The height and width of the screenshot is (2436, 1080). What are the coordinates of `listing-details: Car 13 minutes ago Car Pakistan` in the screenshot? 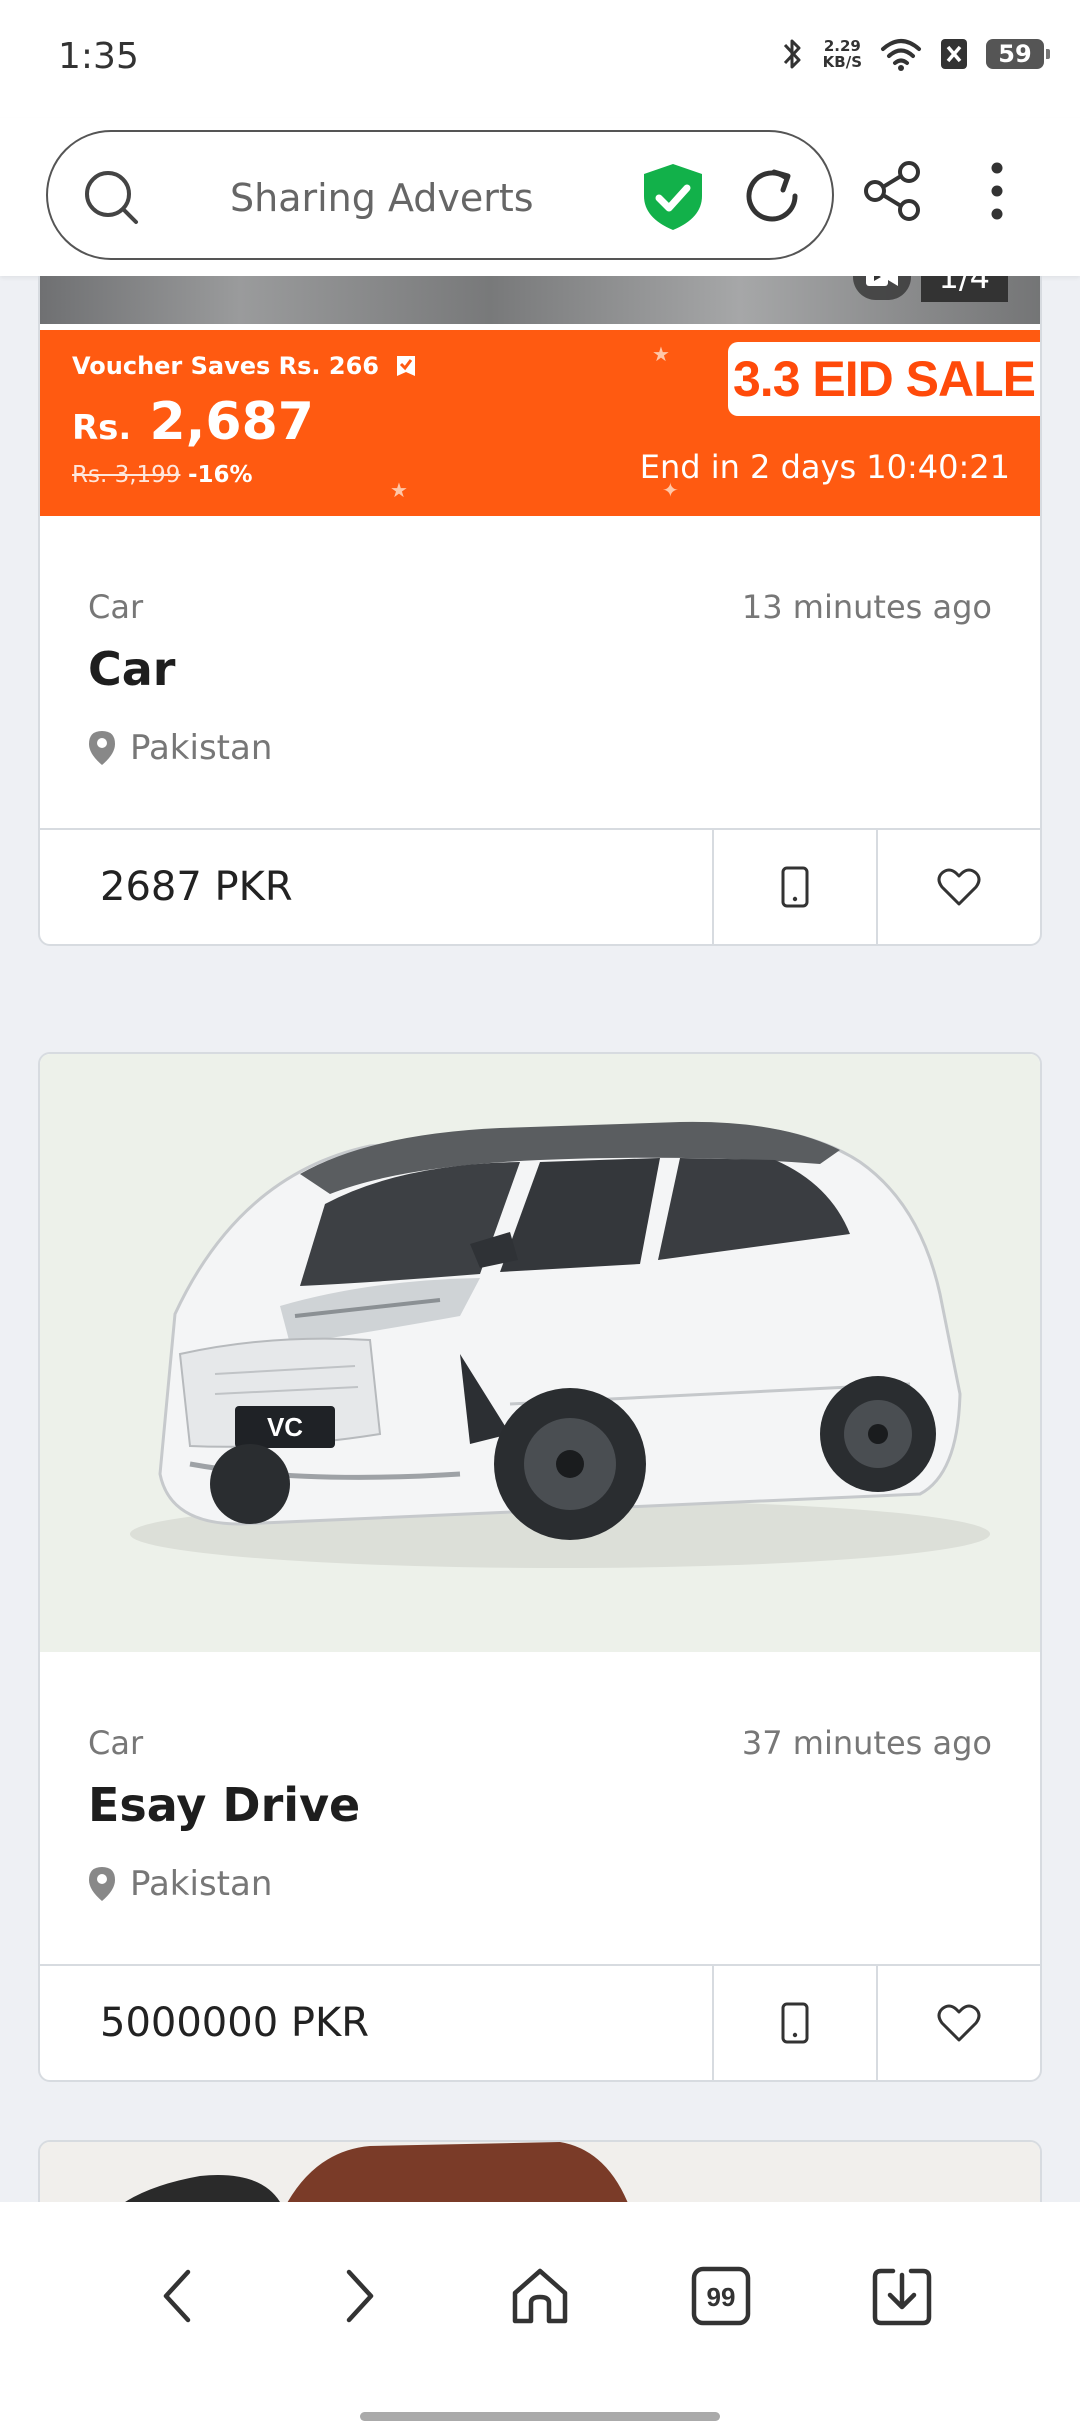 It's located at (540, 672).